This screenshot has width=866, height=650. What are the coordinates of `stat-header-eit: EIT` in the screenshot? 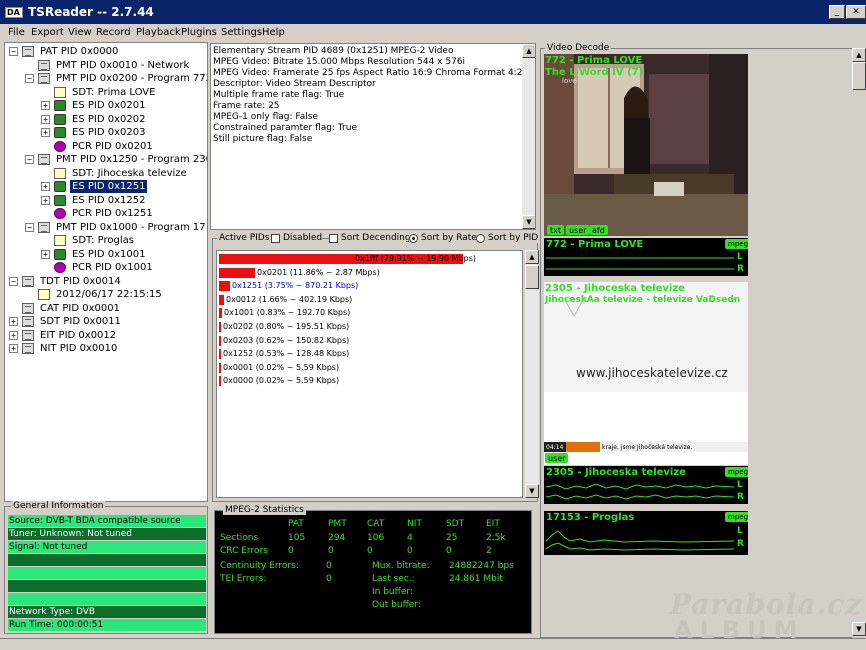 It's located at (493, 524).